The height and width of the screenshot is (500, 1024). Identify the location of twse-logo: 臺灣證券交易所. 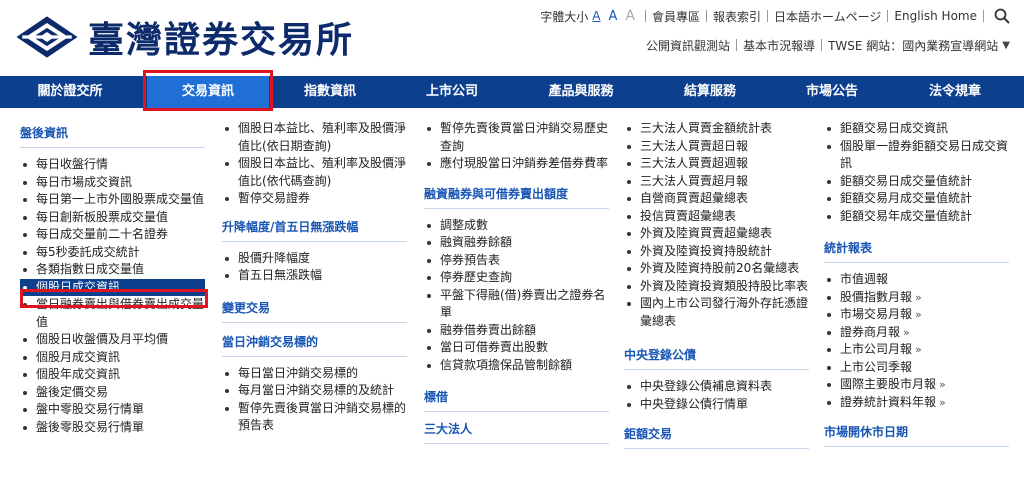
(184, 37).